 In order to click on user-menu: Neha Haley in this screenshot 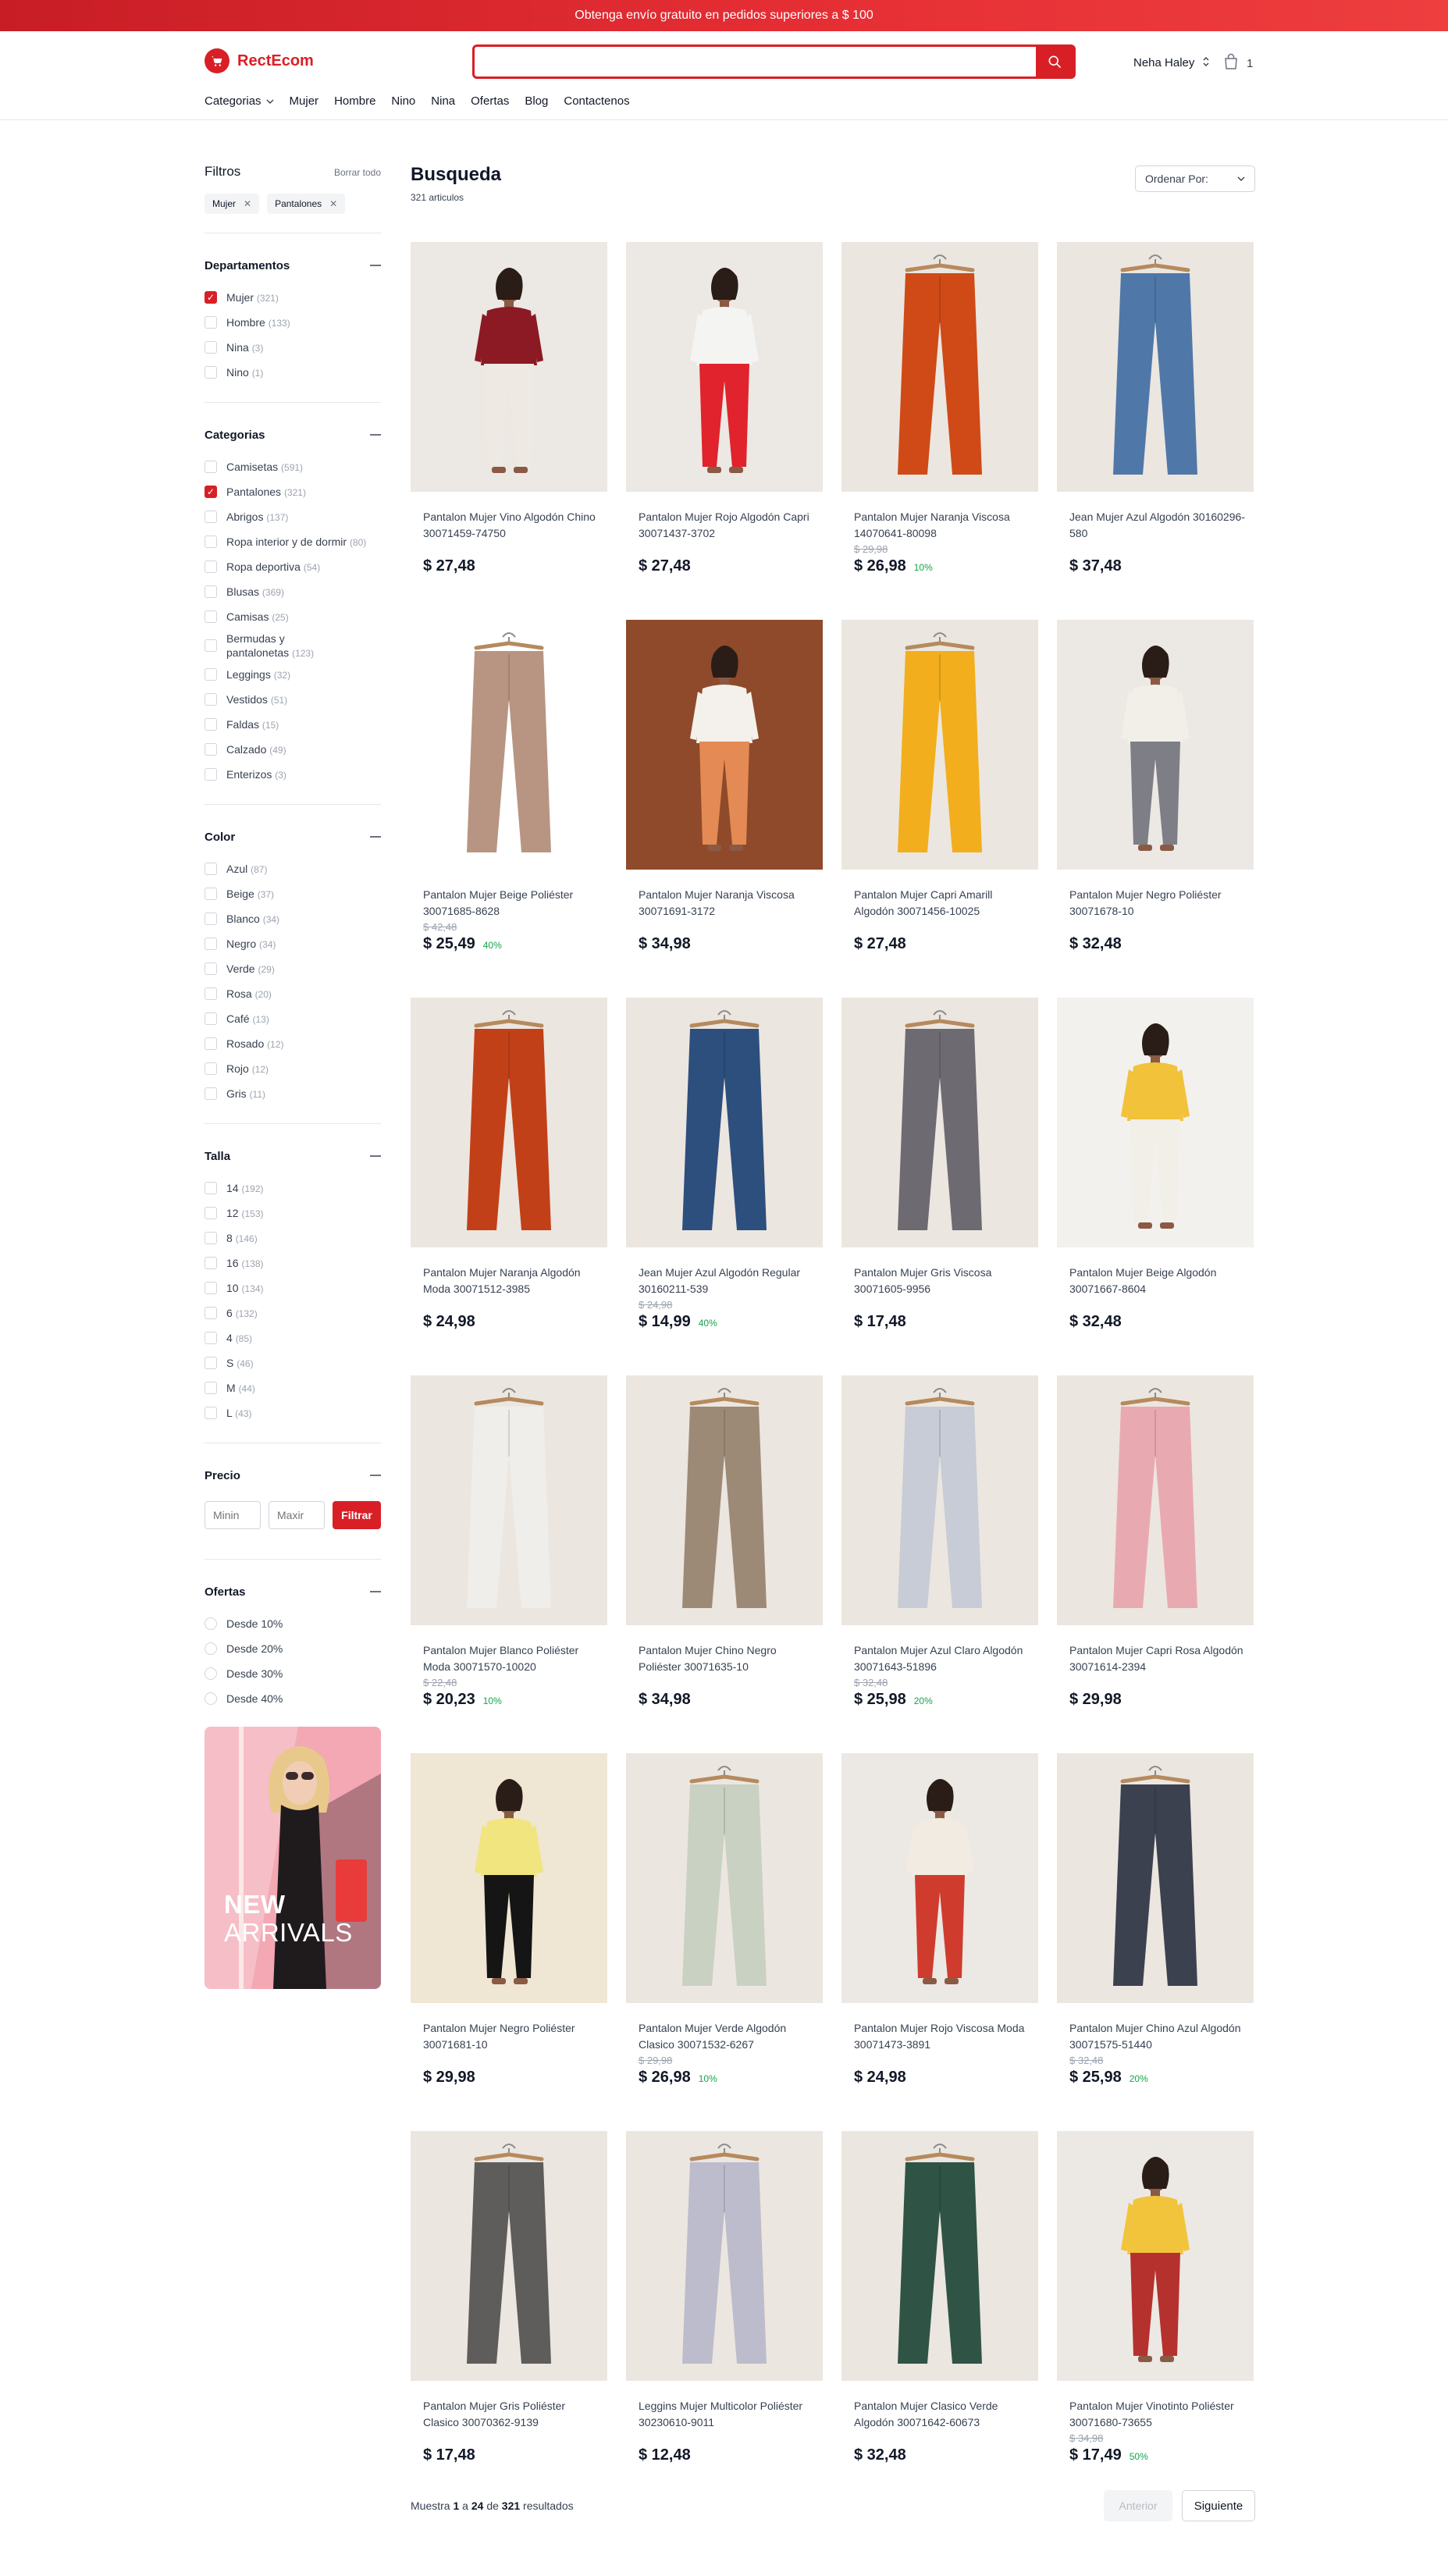, I will do `click(1171, 62)`.